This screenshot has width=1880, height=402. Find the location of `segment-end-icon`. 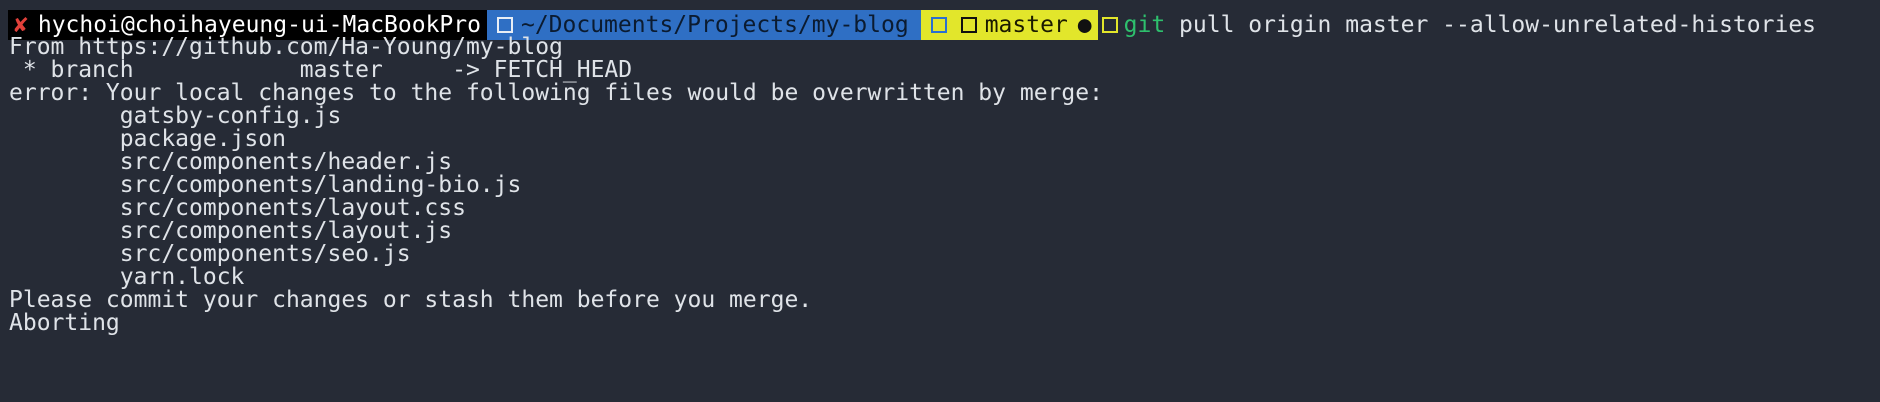

segment-end-icon is located at coordinates (1109, 25).